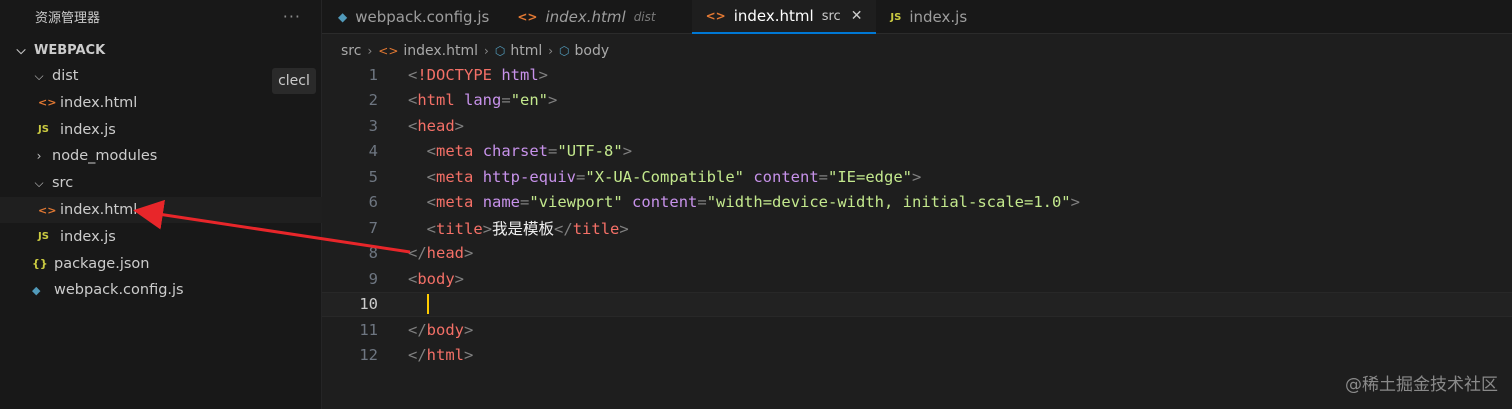  I want to click on code-line: 1 <!DOCTYPE html>, so click(917, 75).